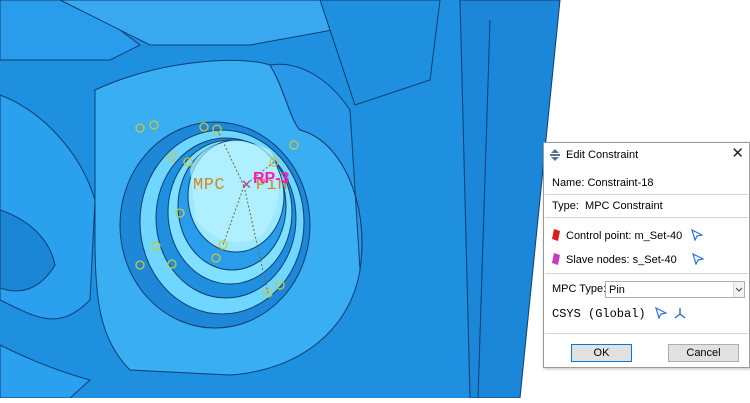 This screenshot has height=403, width=750. What do you see at coordinates (703, 353) in the screenshot?
I see `cancel-button: Cancel` at bounding box center [703, 353].